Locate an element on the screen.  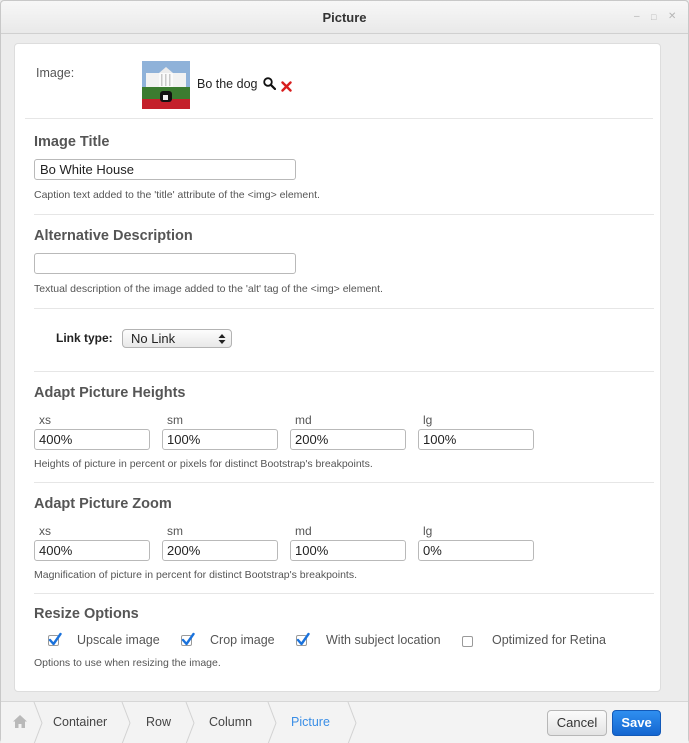
resize-help: Options to use when resizing the image. is located at coordinates (127, 663).